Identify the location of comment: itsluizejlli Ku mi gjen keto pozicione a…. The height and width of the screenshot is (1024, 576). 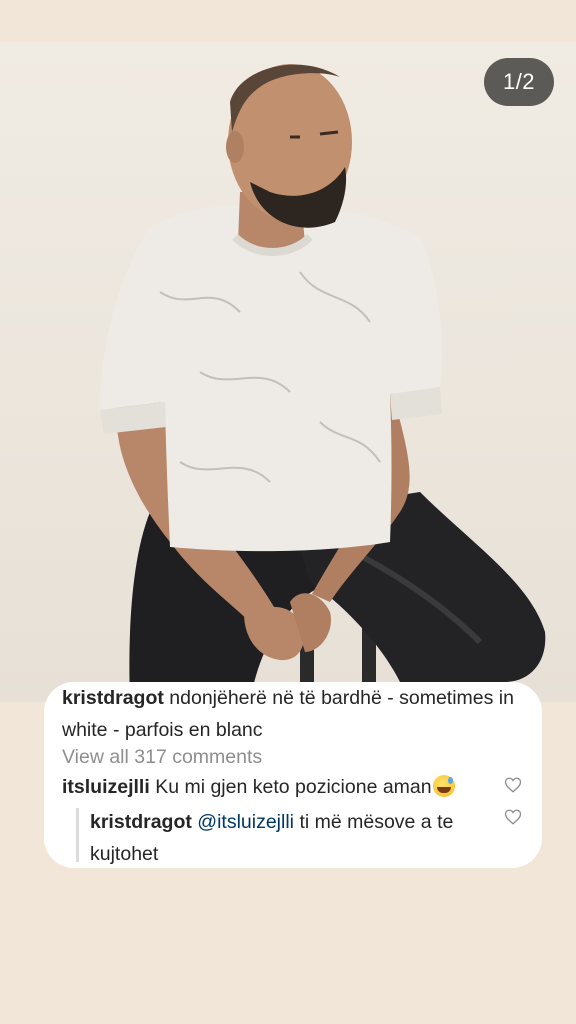
(282, 787).